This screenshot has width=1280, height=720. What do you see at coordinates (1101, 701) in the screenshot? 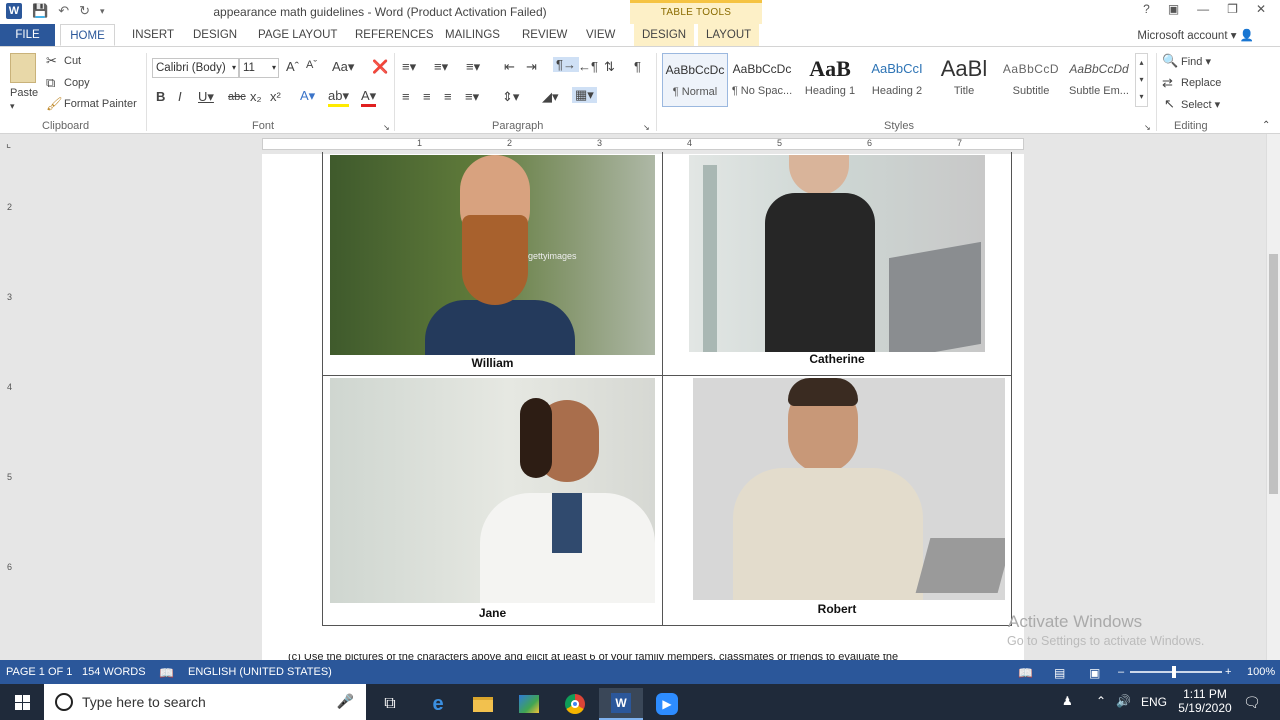
I see `show-hidden-icons: ⌃` at bounding box center [1101, 701].